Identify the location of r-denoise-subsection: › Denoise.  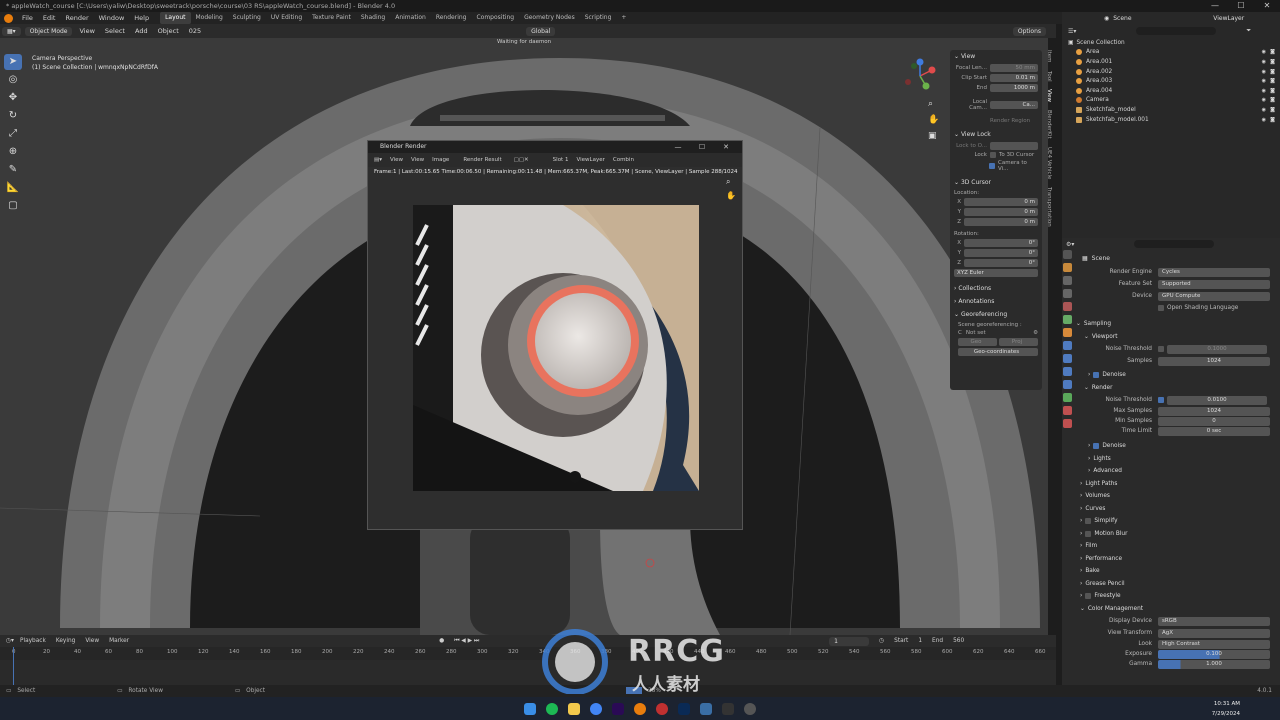
(1171, 446).